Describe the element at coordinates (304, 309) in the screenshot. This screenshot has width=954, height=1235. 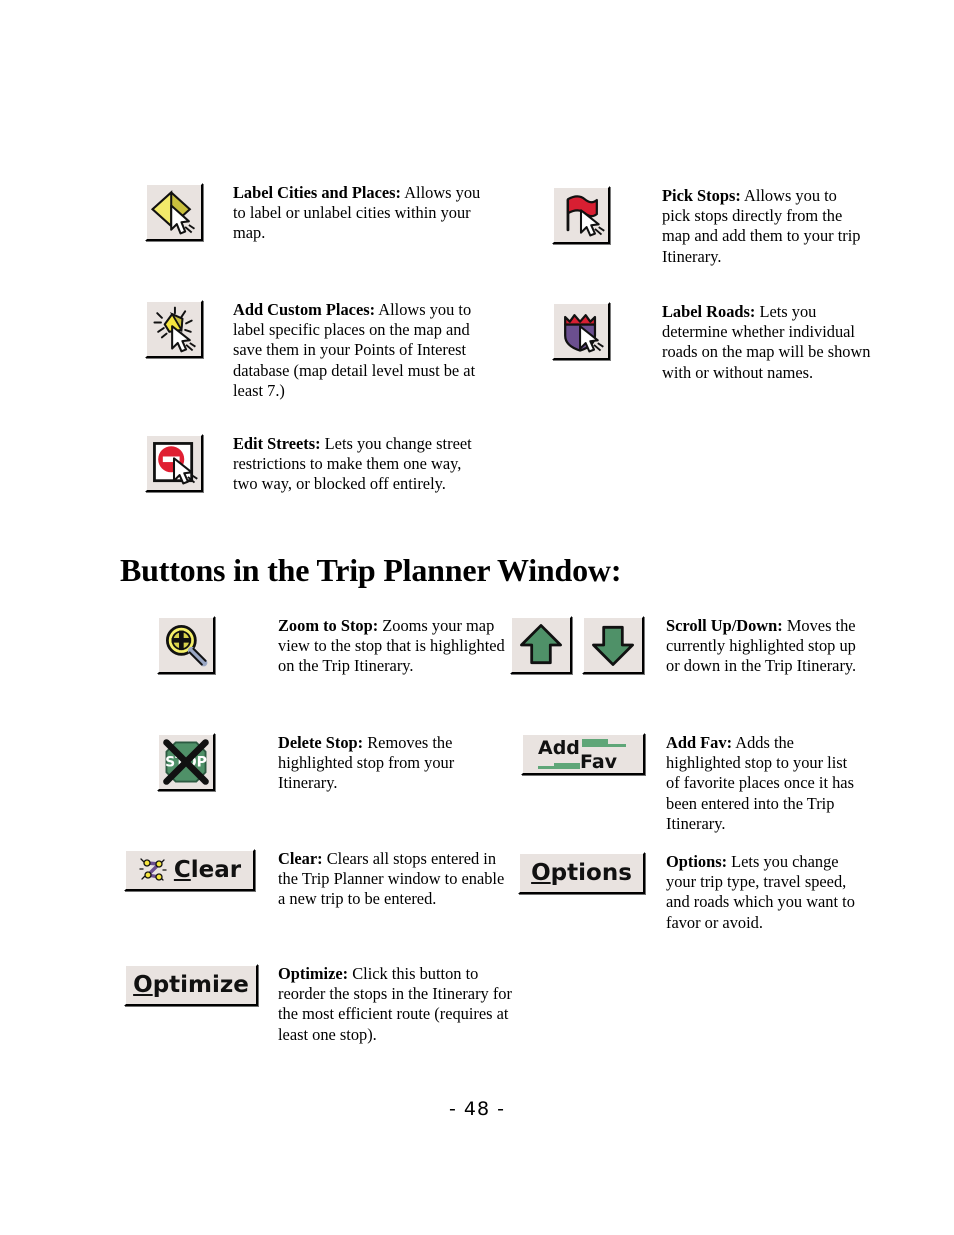
I see `entry-term: Add Custom Places:` at that location.